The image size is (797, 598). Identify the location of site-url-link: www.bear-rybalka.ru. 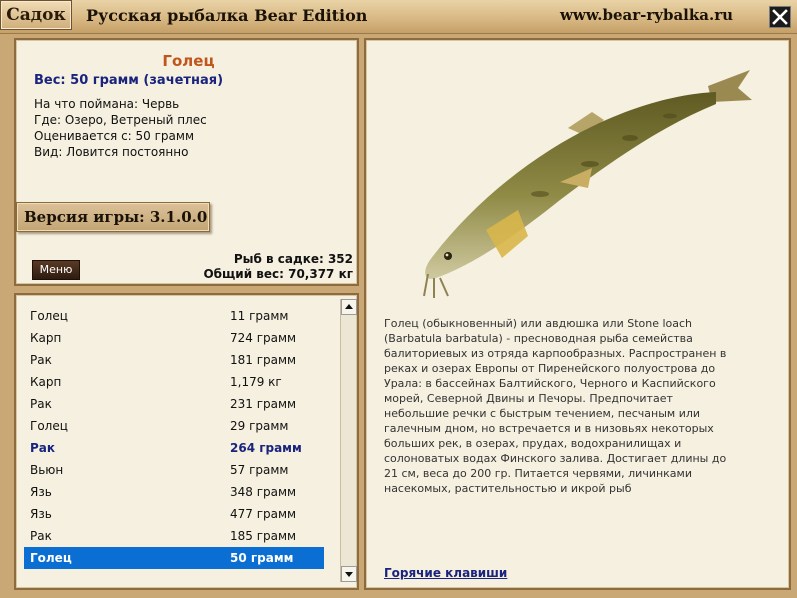
(646, 15).